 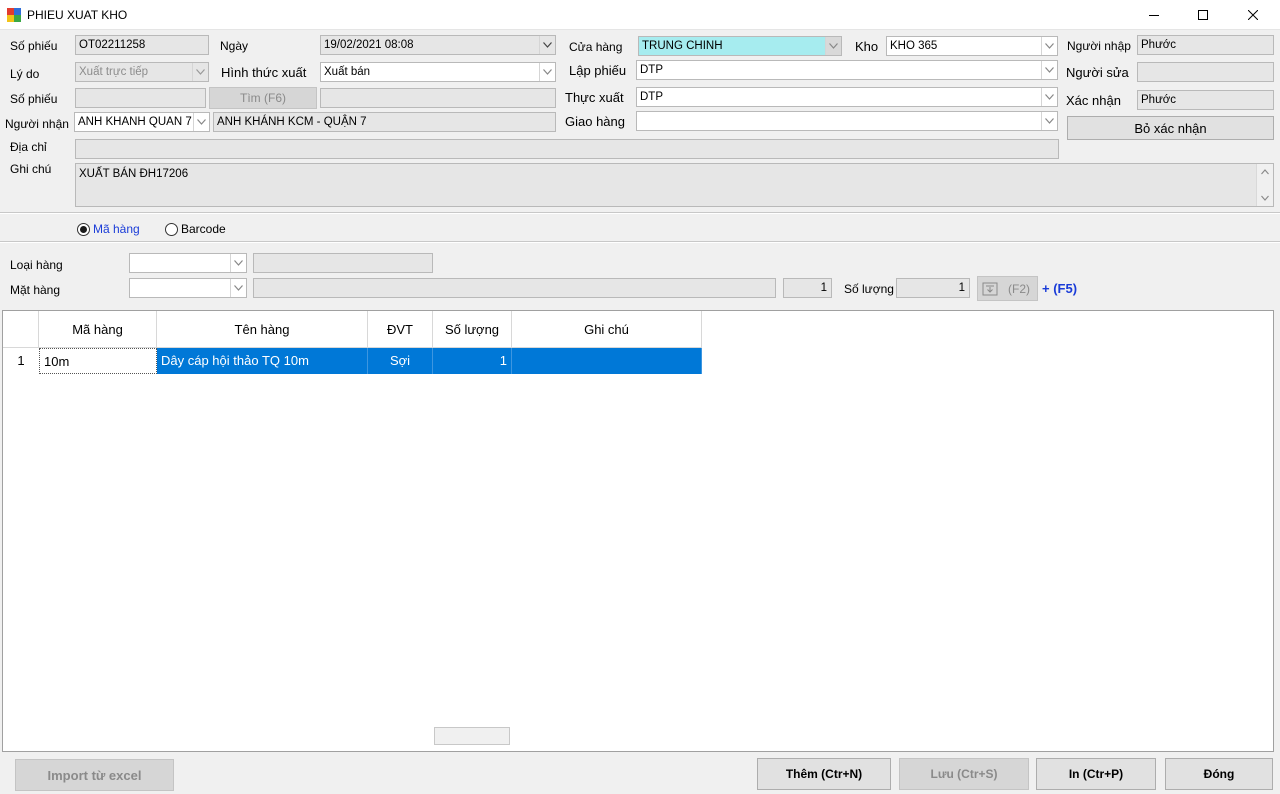 I want to click on lap-phieu-select: DTP, so click(x=847, y=70).